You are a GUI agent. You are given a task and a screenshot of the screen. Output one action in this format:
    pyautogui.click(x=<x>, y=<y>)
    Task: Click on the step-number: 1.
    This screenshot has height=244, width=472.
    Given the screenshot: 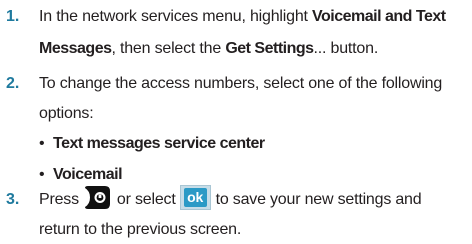 What is the action you would take?
    pyautogui.click(x=13, y=16)
    